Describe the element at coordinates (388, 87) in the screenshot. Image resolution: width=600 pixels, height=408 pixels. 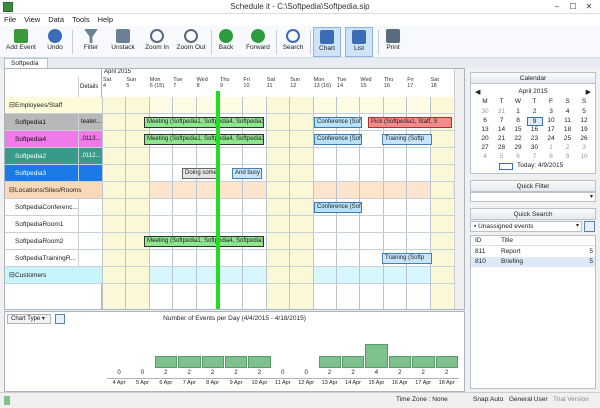
I see `day-header: Thu 16` at that location.